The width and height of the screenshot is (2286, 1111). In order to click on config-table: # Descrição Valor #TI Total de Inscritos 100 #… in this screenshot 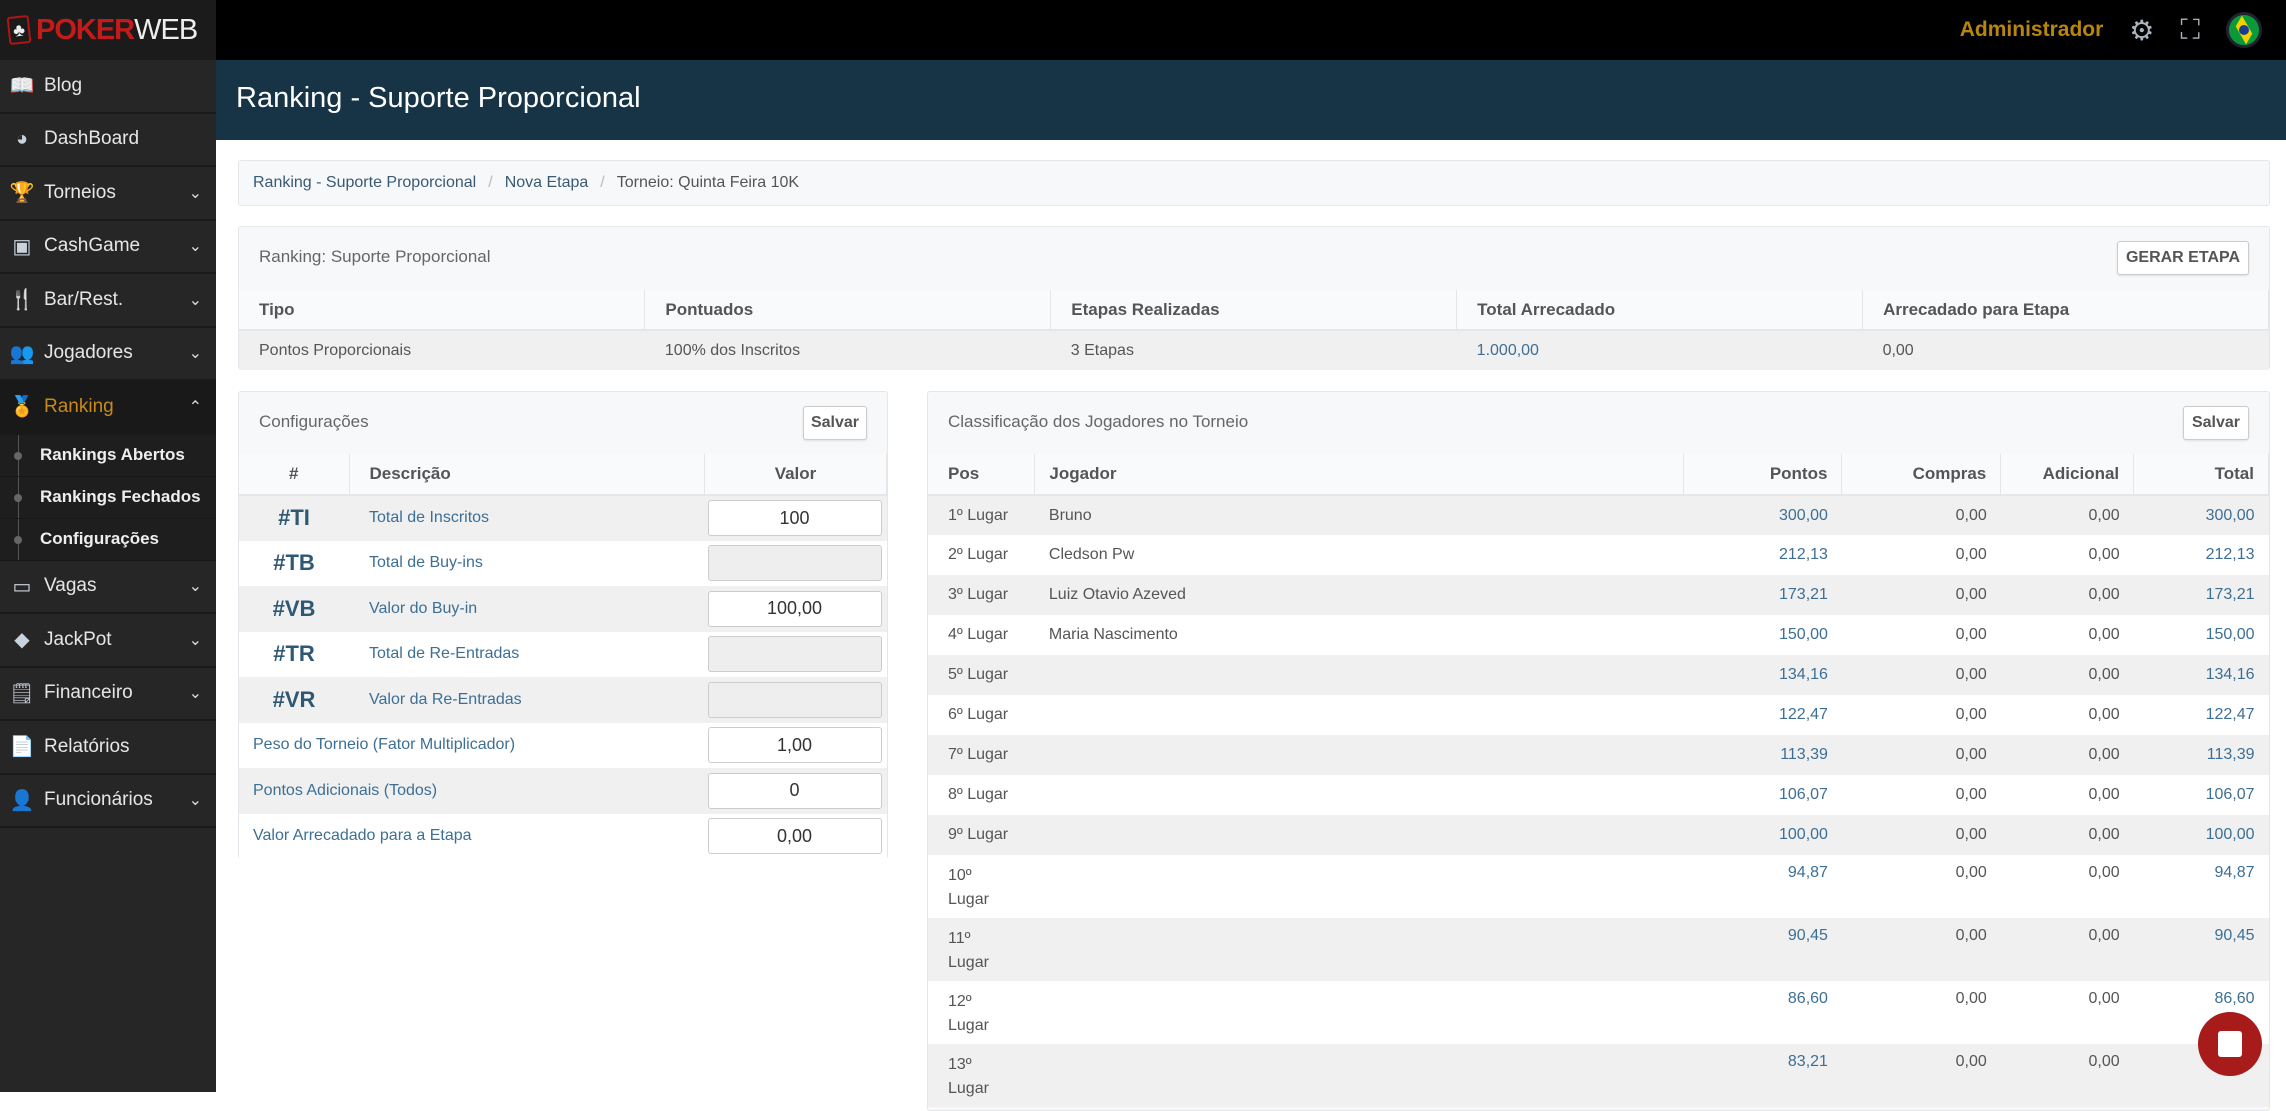, I will do `click(563, 656)`.